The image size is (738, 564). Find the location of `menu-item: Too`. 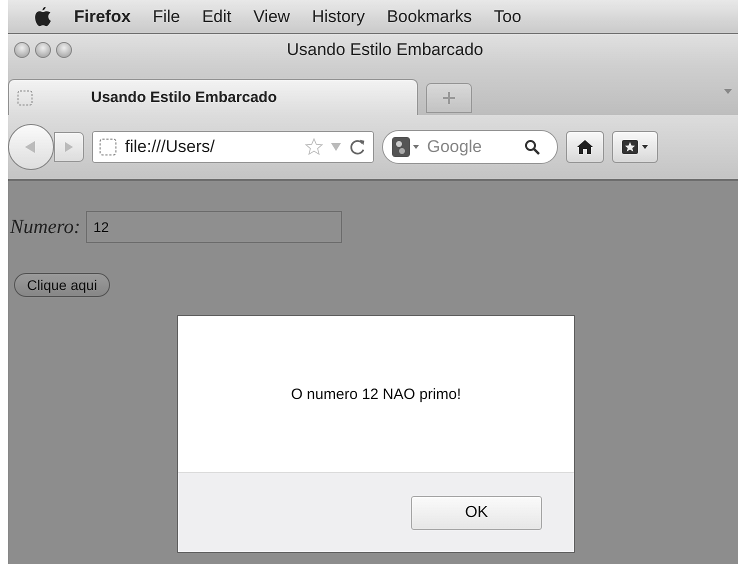

menu-item: Too is located at coordinates (508, 16).